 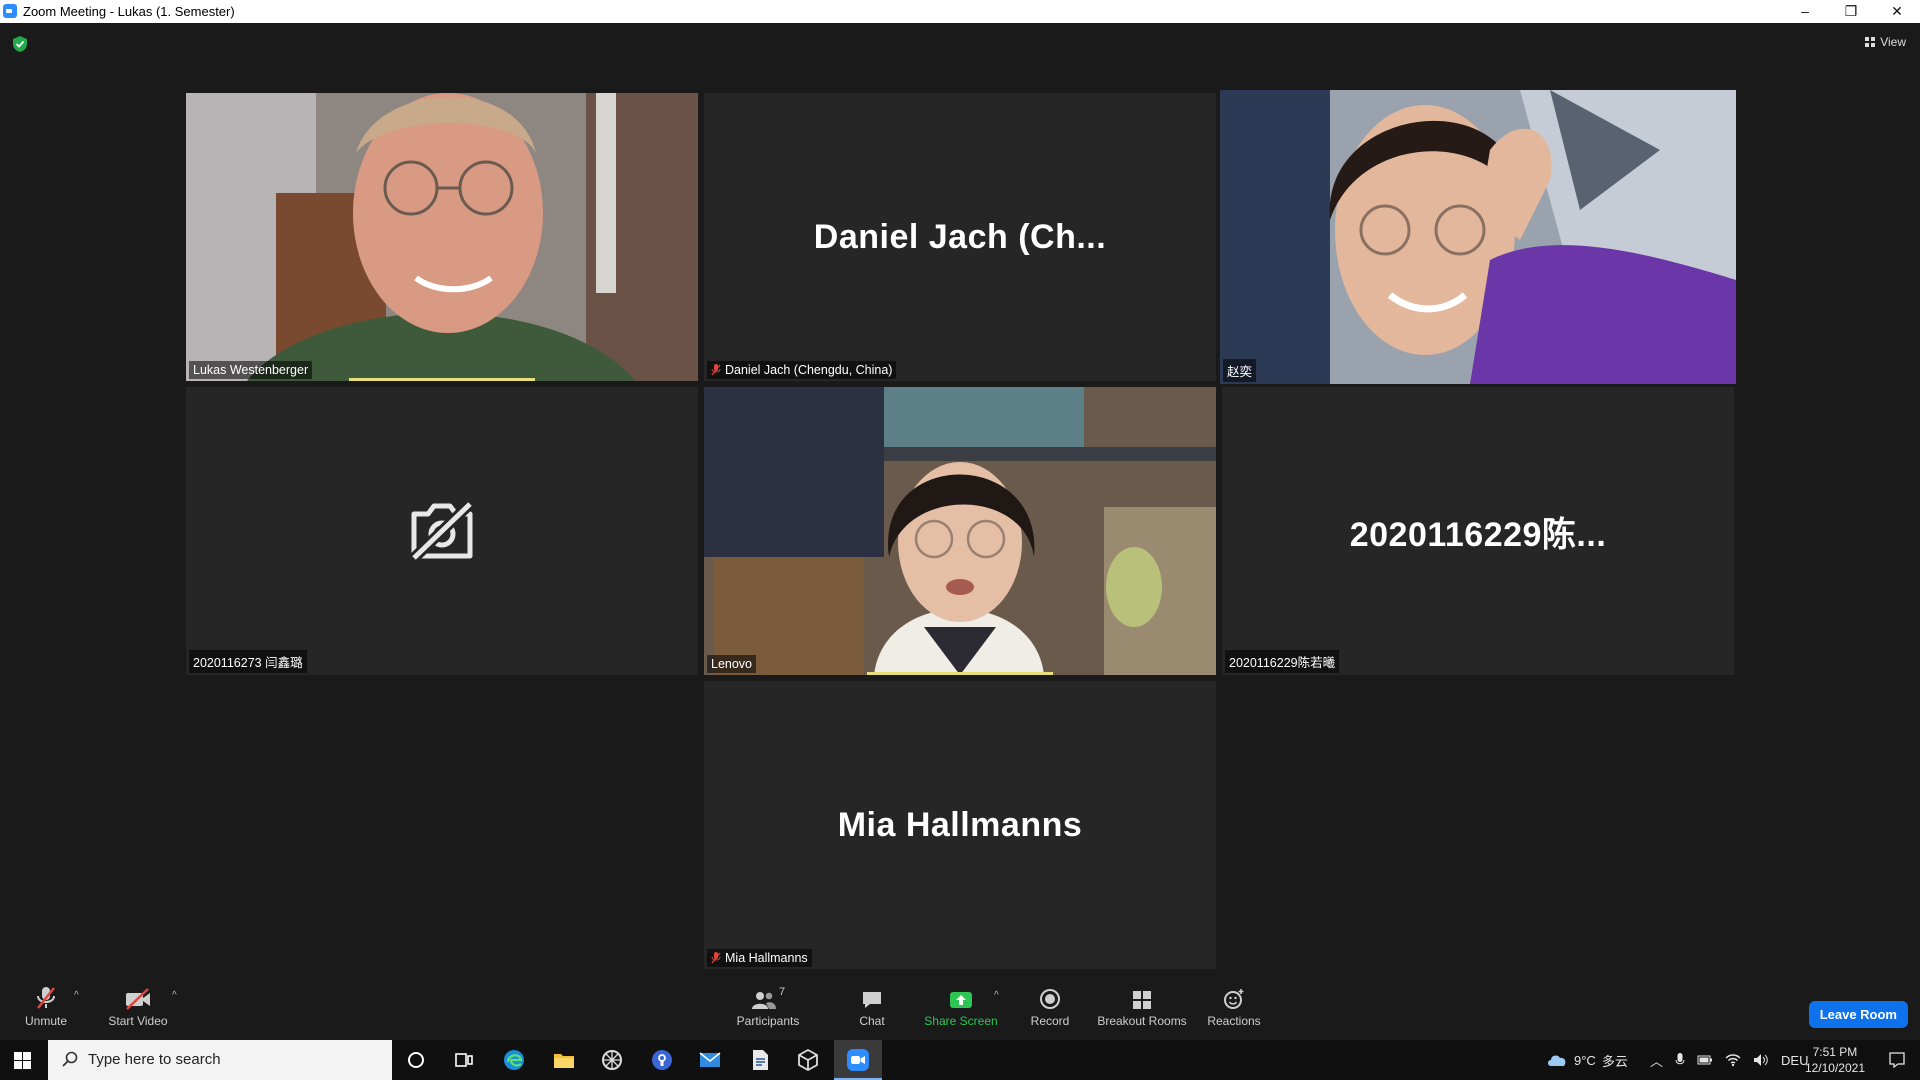 I want to click on participant-name-label: Lukas Westenberger, so click(x=251, y=370).